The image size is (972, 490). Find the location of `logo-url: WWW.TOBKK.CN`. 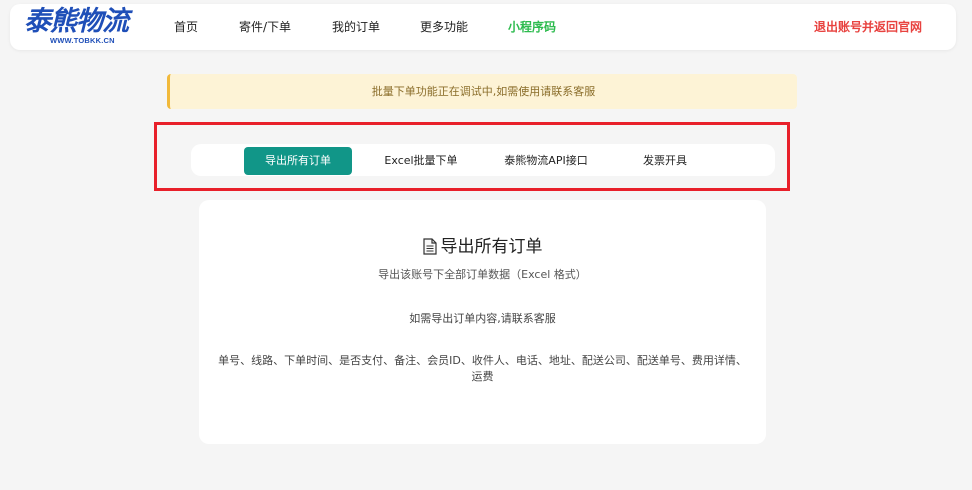

logo-url: WWW.TOBKK.CN is located at coordinates (82, 40).